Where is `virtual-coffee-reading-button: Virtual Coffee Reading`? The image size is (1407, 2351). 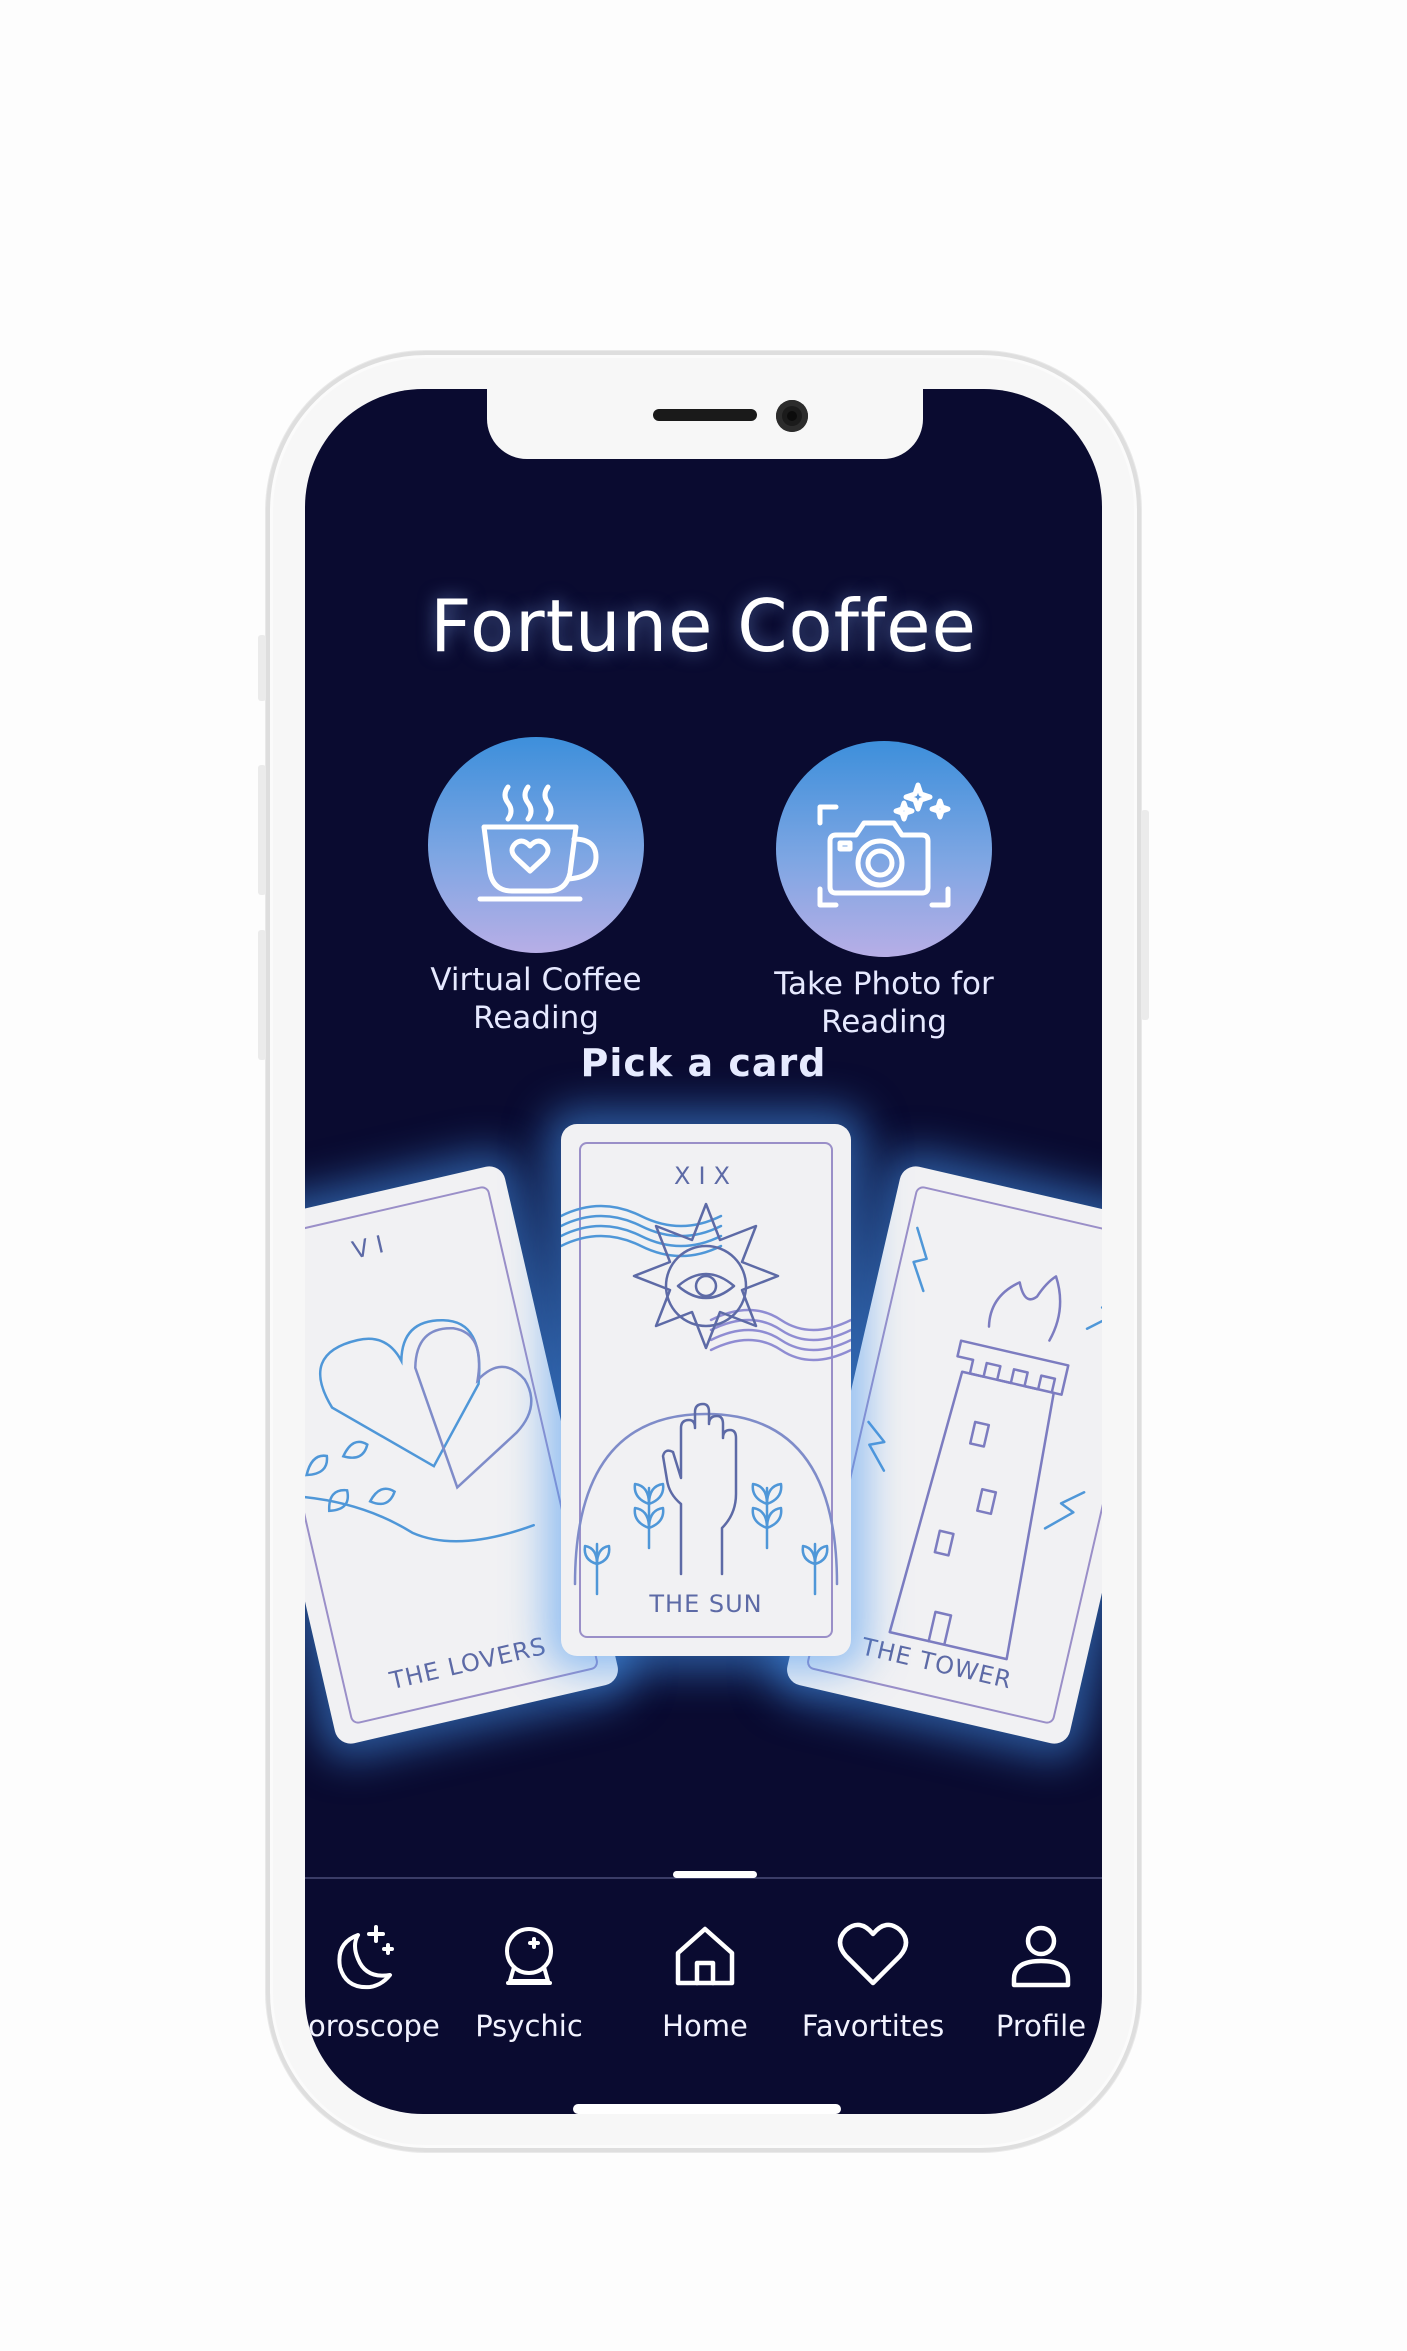
virtual-coffee-reading-button: Virtual Coffee Reading is located at coordinates (536, 887).